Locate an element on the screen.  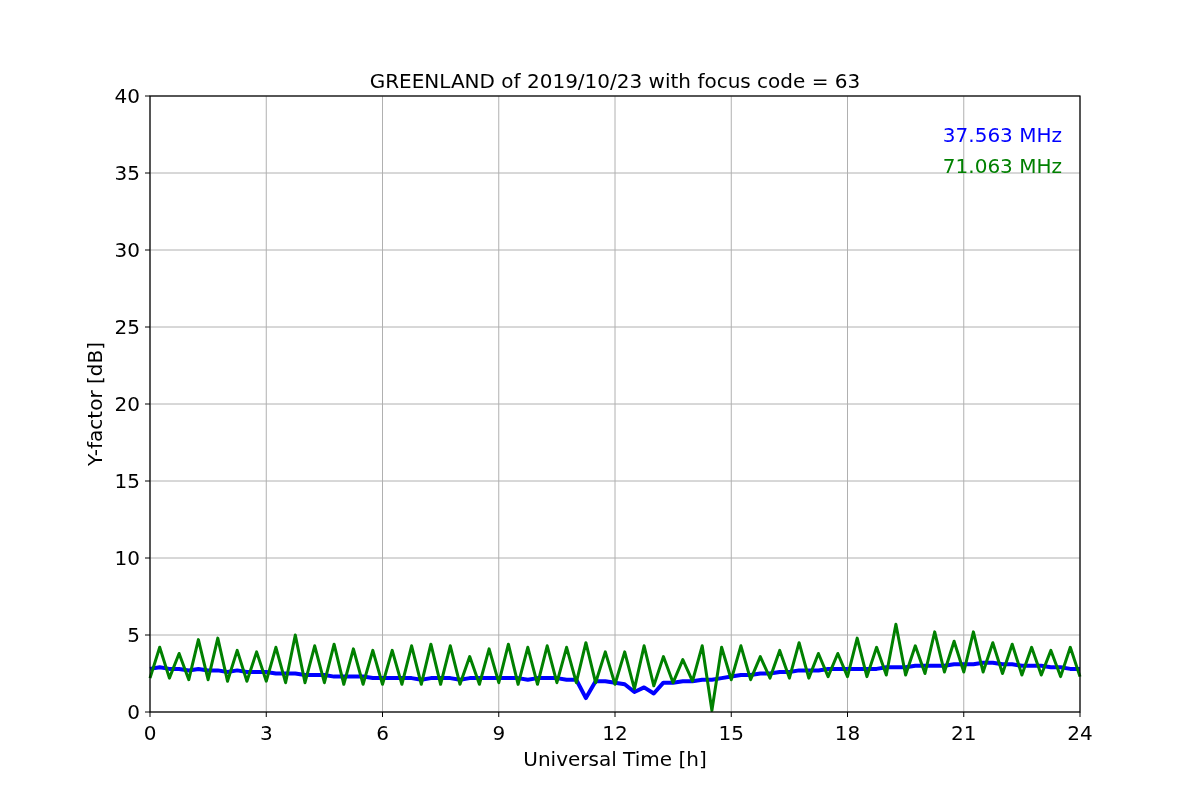
tick-label: 35 is located at coordinates (127, 173).